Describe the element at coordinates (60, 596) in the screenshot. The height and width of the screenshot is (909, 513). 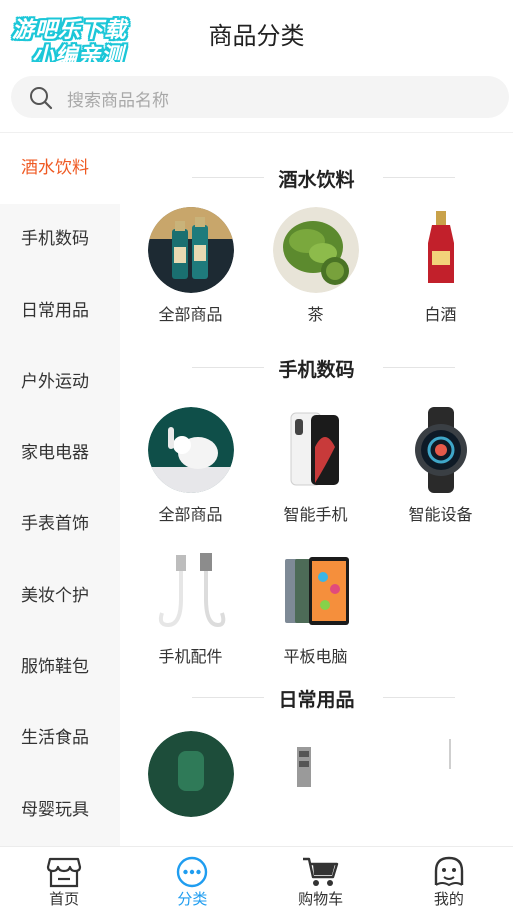
I see `sidebar-item-beauty: 美妆个护` at that location.